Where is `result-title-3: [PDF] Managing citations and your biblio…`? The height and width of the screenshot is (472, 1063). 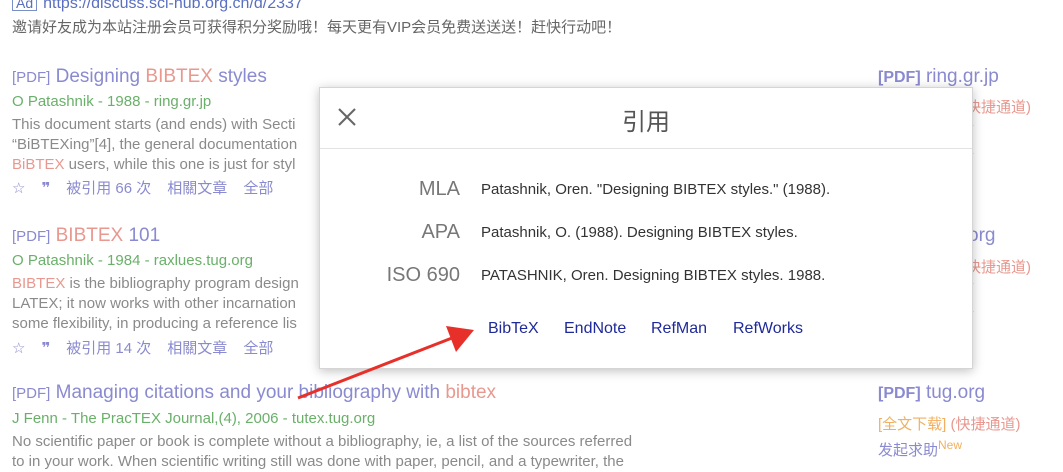 result-title-3: [PDF] Managing citations and your biblio… is located at coordinates (254, 393).